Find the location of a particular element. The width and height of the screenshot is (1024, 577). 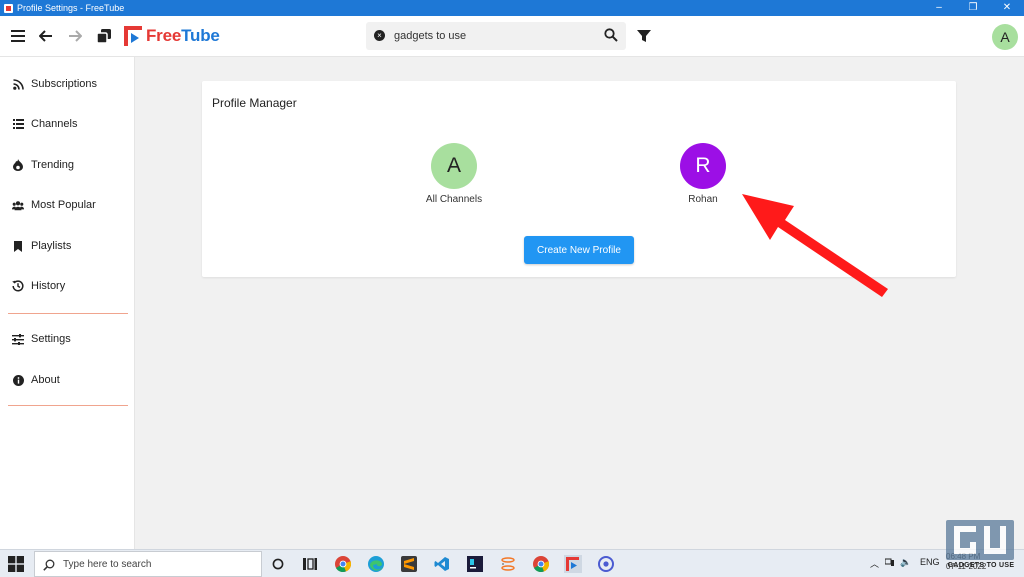

chrome-alt-icon is located at coordinates (541, 564).